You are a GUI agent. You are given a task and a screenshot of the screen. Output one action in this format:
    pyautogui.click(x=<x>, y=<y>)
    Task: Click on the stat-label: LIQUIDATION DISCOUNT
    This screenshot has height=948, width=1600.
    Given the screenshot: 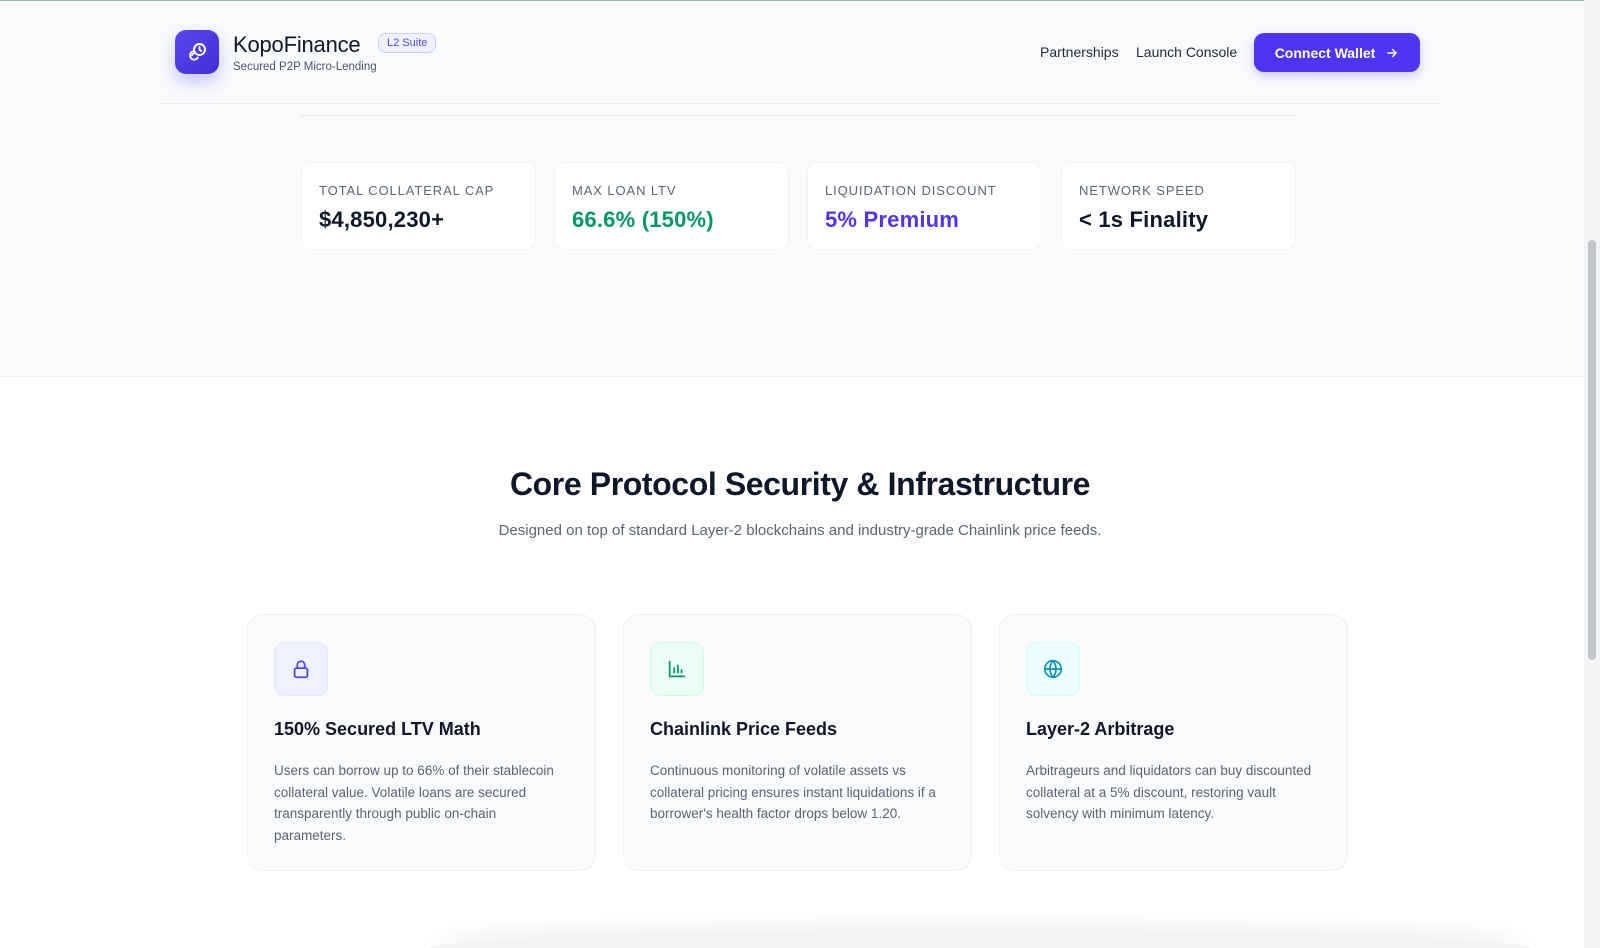 What is the action you would take?
    pyautogui.click(x=911, y=190)
    